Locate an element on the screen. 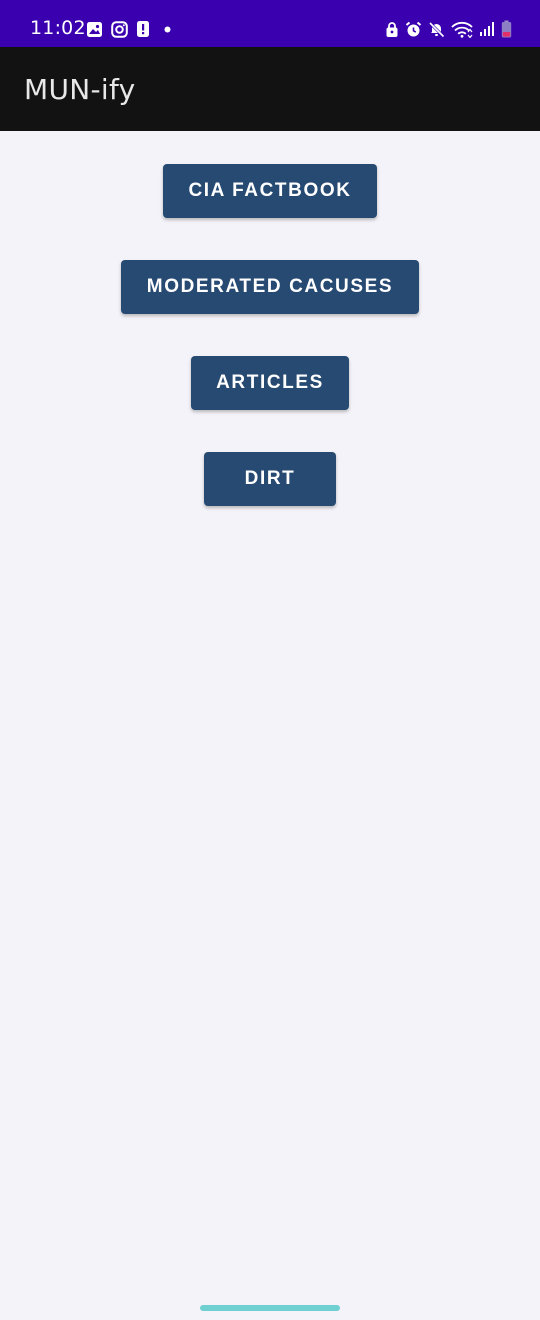  app-bar: MUN-ify is located at coordinates (270, 89).